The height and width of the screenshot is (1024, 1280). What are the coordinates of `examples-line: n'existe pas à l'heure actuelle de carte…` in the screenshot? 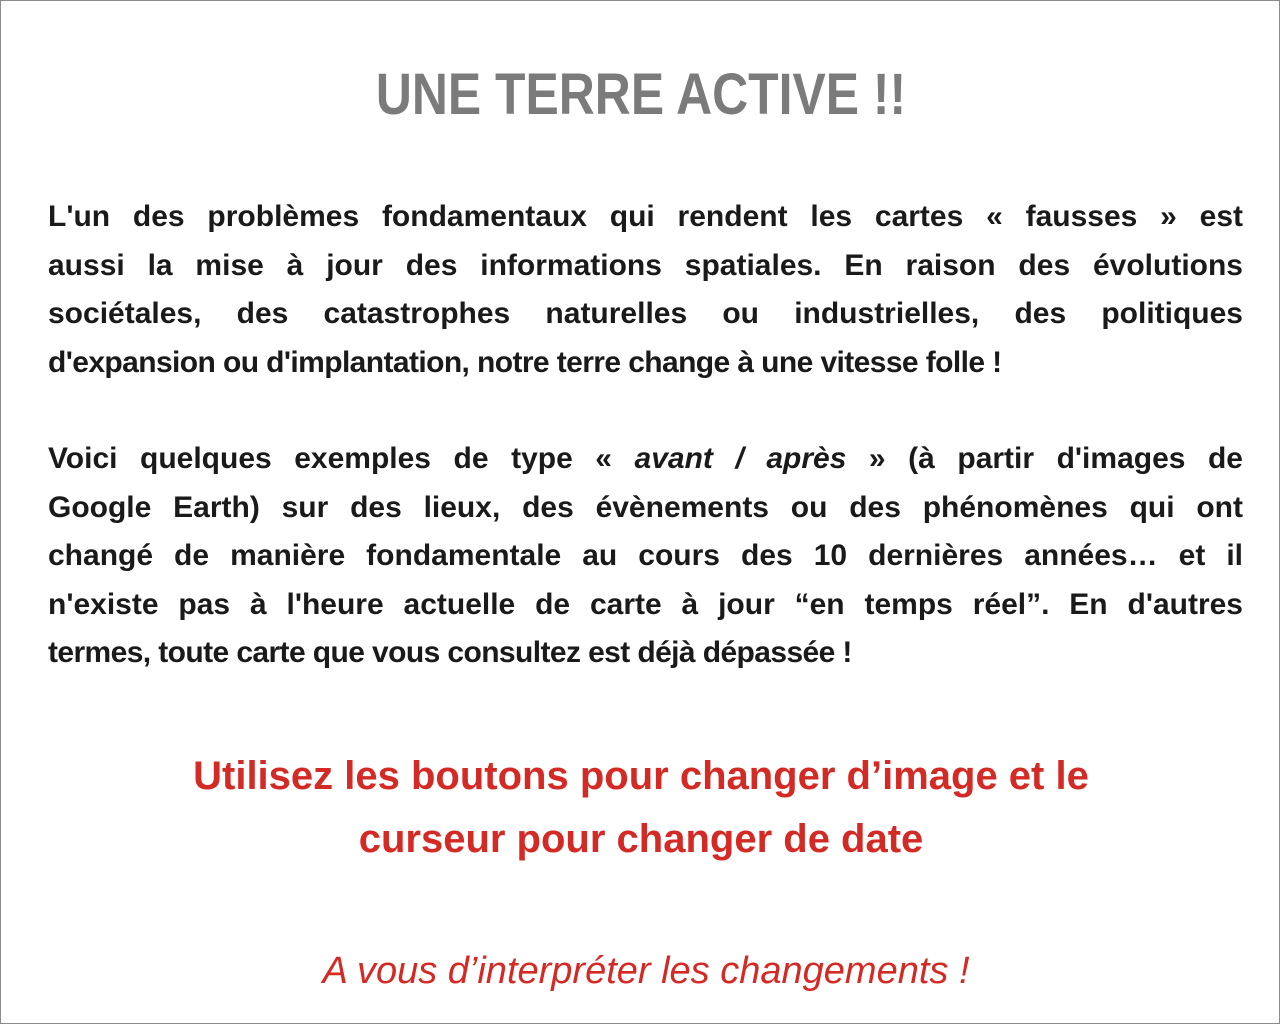 It's located at (645, 604).